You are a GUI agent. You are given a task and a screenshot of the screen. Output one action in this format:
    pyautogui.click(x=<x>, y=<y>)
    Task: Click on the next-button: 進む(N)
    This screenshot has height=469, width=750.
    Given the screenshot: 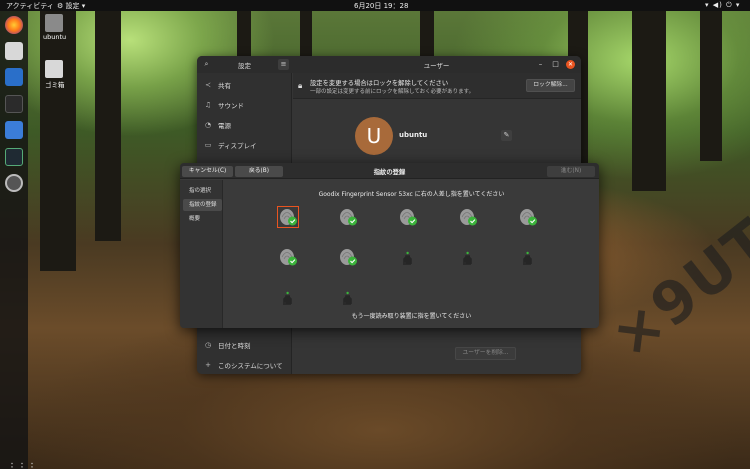 What is the action you would take?
    pyautogui.click(x=571, y=171)
    